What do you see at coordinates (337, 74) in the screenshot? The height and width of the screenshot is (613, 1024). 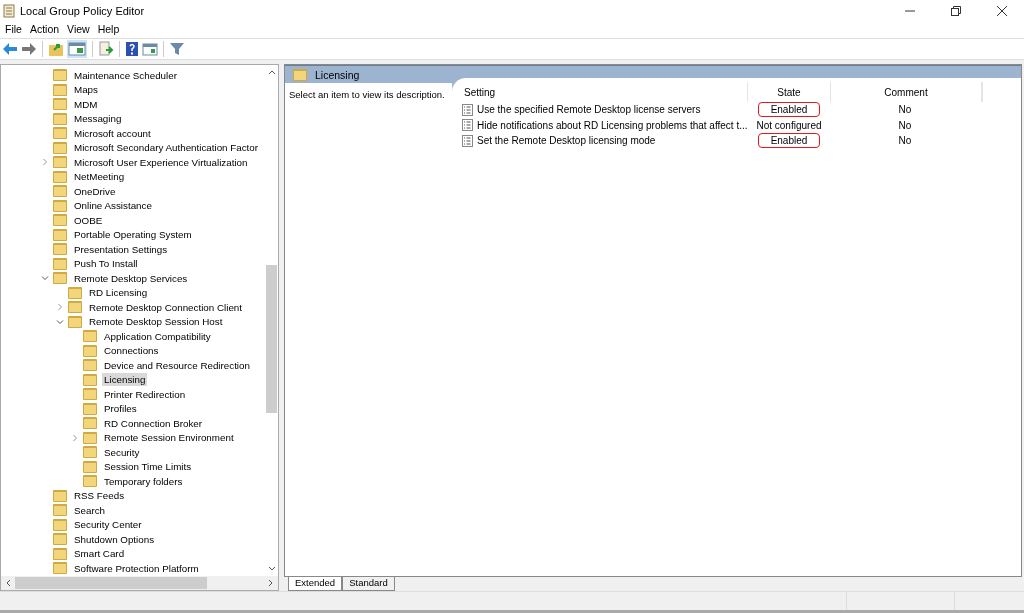 I see `panel-title: Licensing` at bounding box center [337, 74].